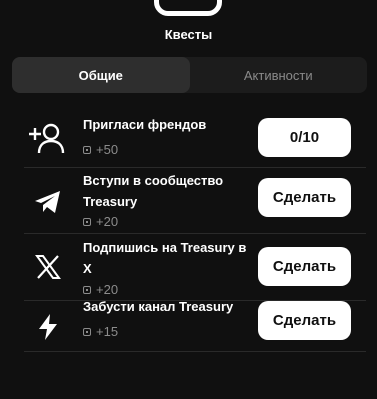 Image resolution: width=377 pixels, height=399 pixels. Describe the element at coordinates (48, 202) in the screenshot. I see `telegram-icon` at that location.